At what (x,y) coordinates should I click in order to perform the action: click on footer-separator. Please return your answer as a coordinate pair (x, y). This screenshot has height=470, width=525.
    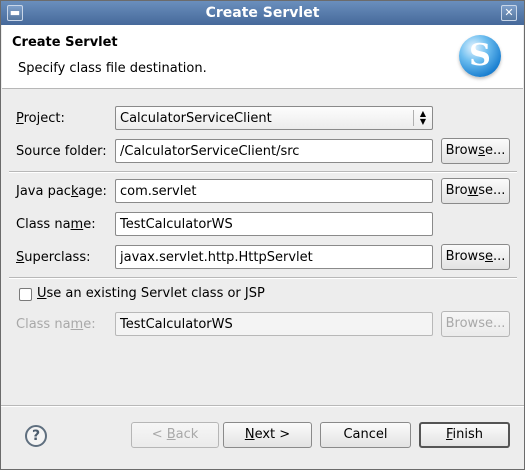
    Looking at the image, I should click on (262, 406).